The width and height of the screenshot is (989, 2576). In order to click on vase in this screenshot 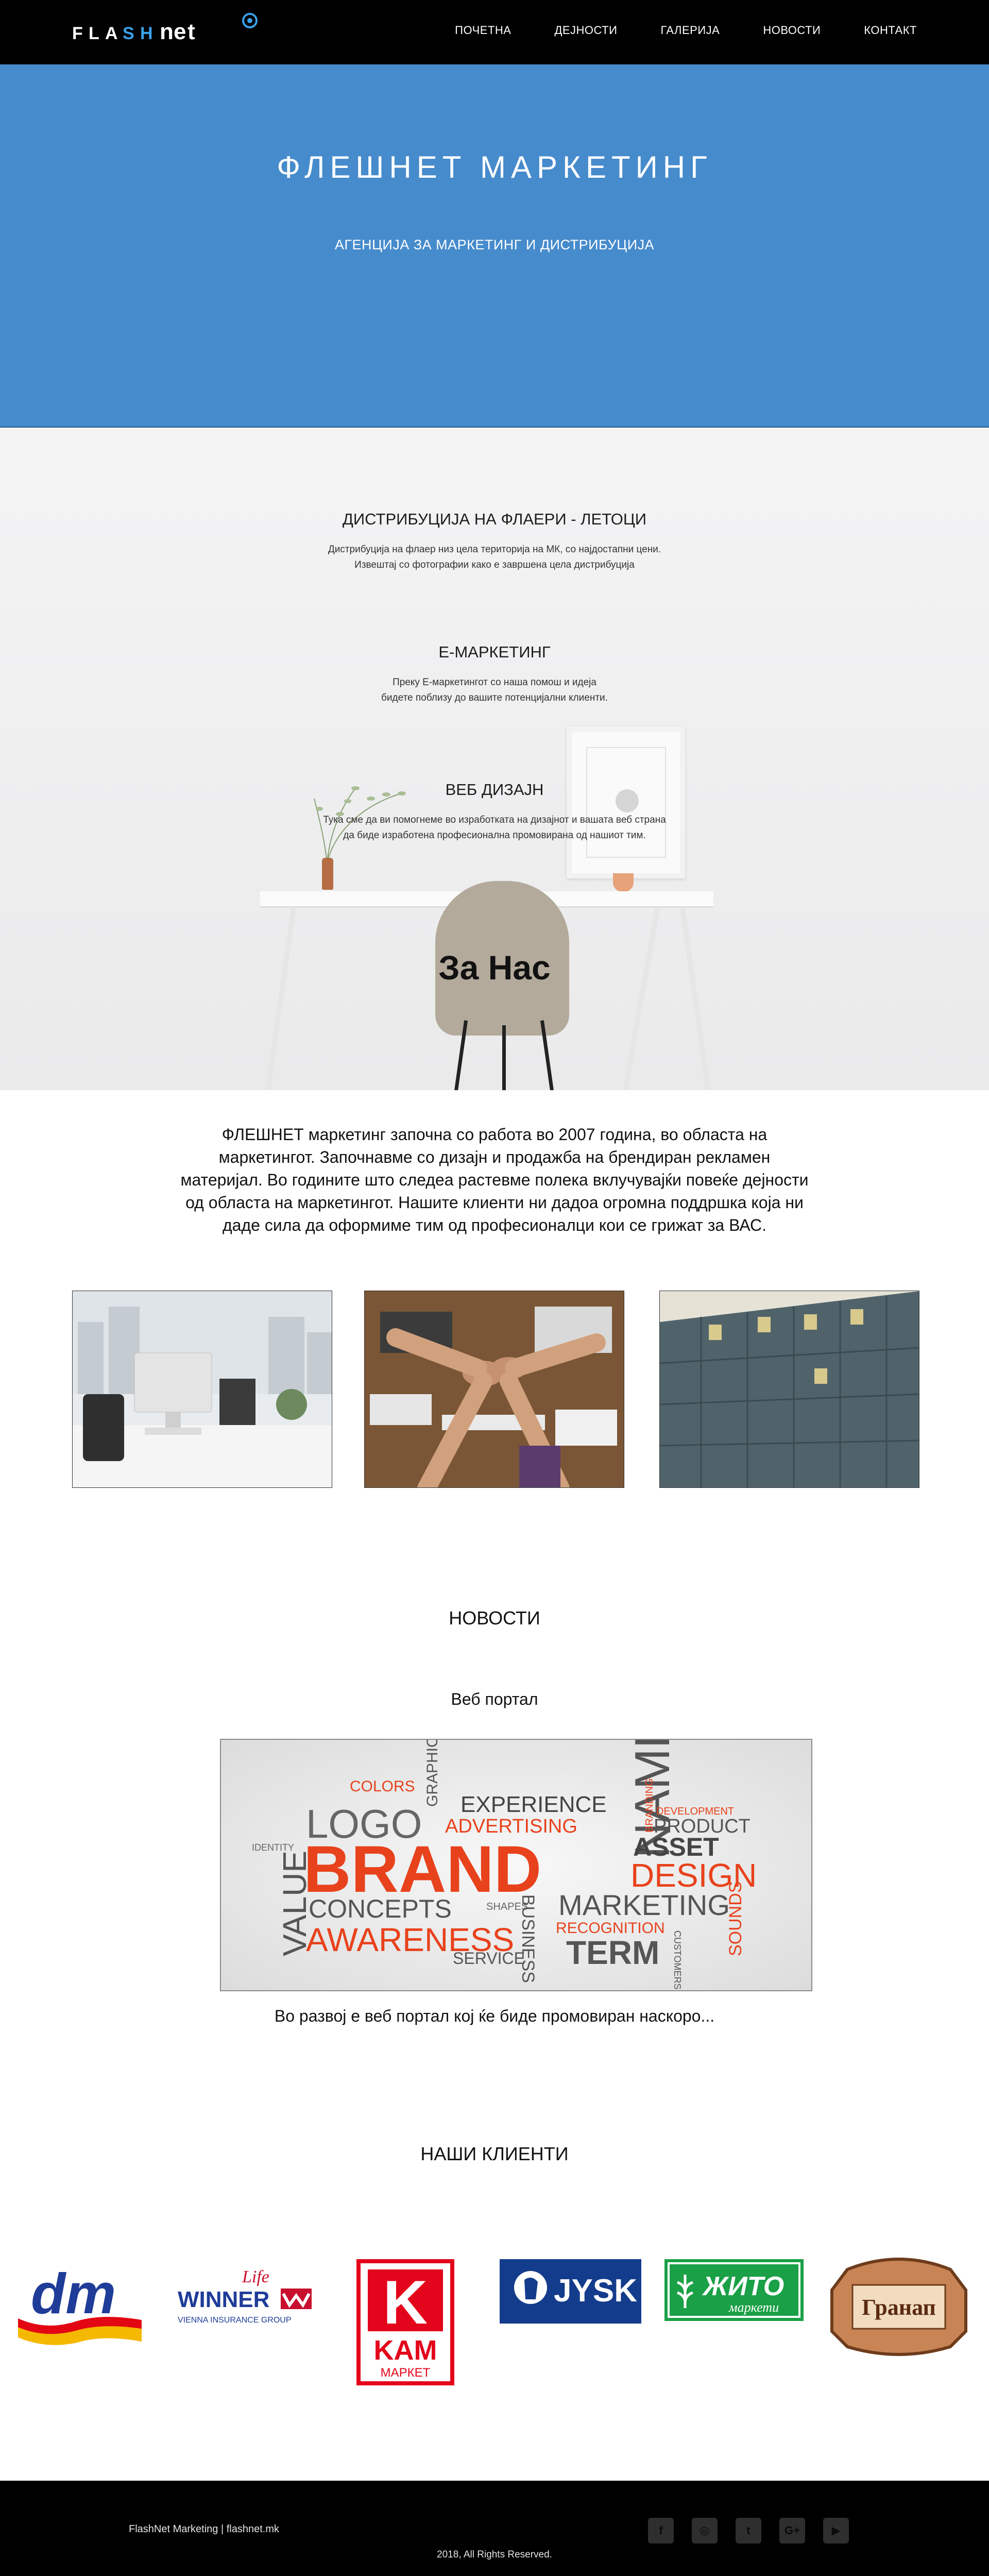, I will do `click(327, 874)`.